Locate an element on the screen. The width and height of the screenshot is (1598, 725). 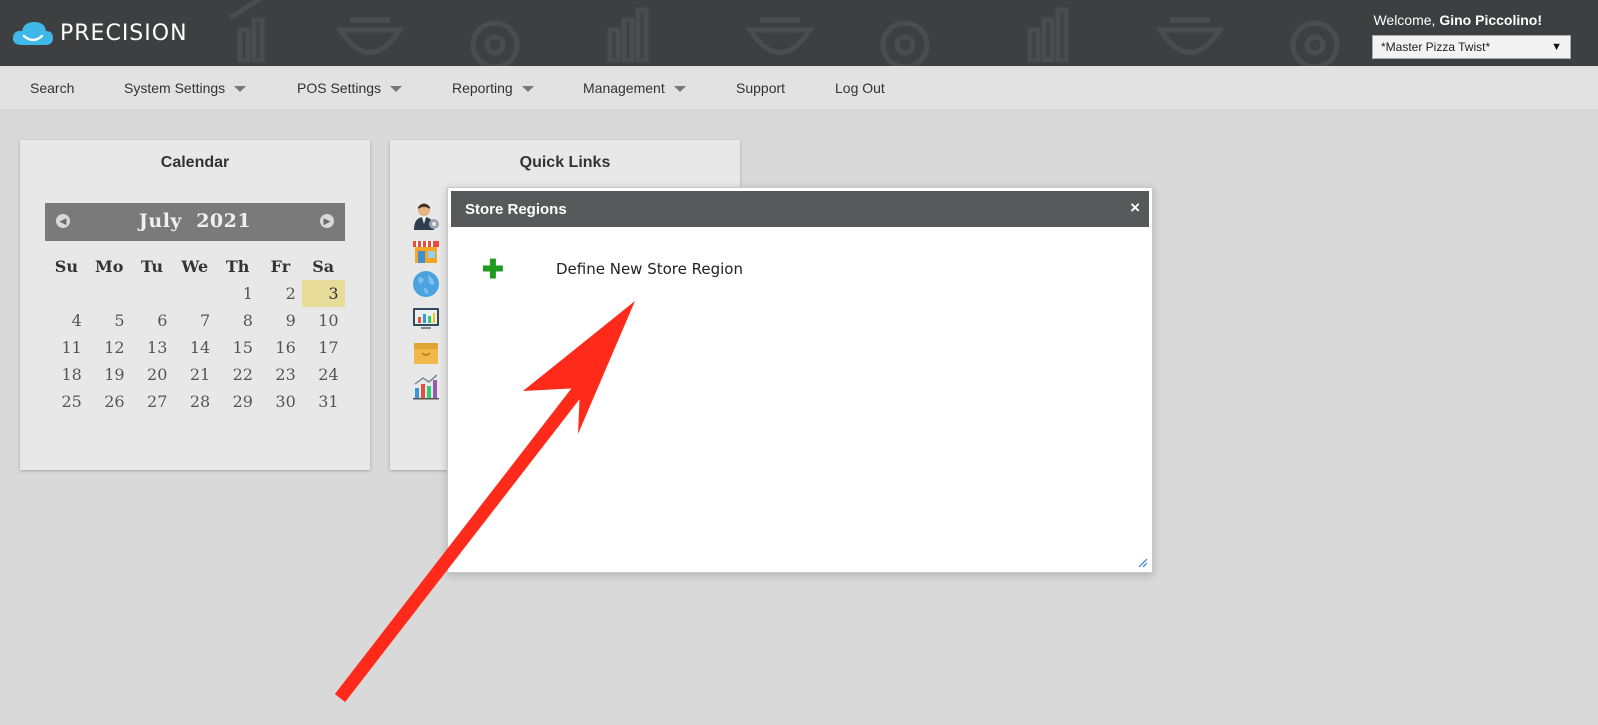
calendar-month-year: July 2021 is located at coordinates (195, 221).